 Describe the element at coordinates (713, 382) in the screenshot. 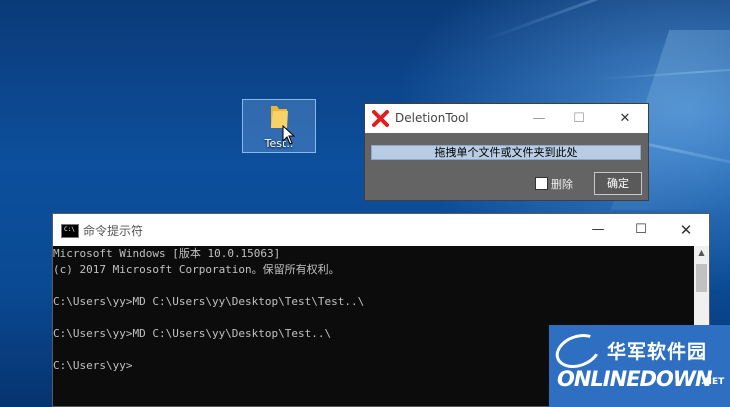

I see `watermark-suffix: .NET` at that location.